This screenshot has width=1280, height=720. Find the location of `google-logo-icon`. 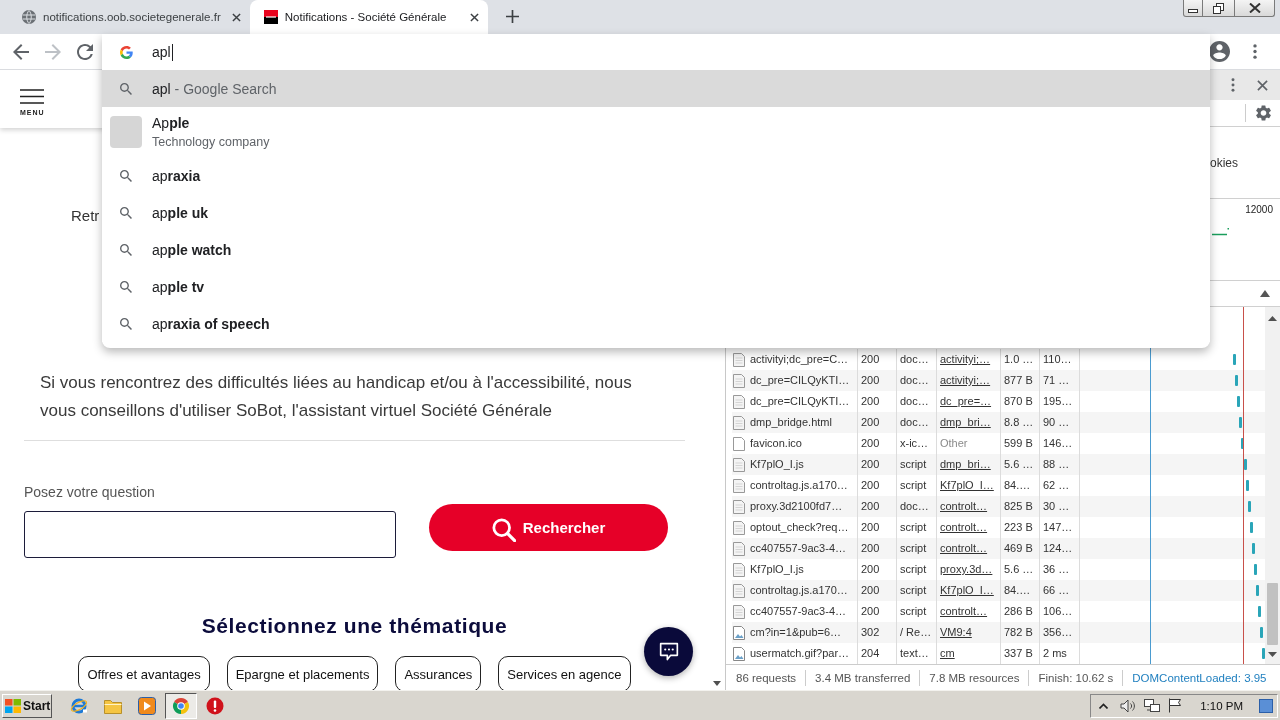

google-logo-icon is located at coordinates (126, 52).